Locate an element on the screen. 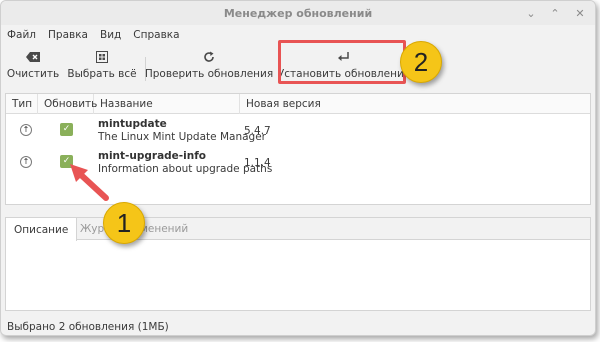 Image resolution: width=600 pixels, height=342 pixels. column-update: Обновить is located at coordinates (67, 104).